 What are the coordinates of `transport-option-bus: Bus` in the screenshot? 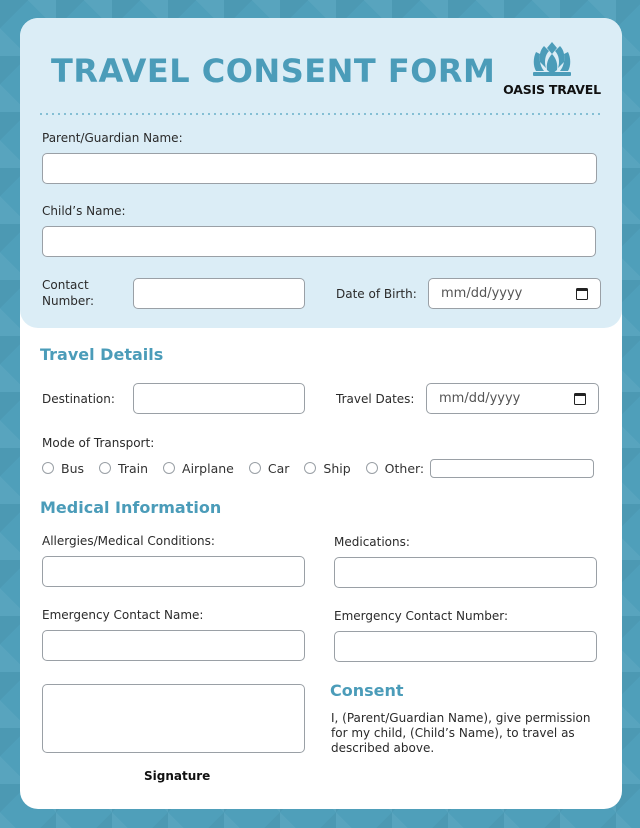 It's located at (63, 468).